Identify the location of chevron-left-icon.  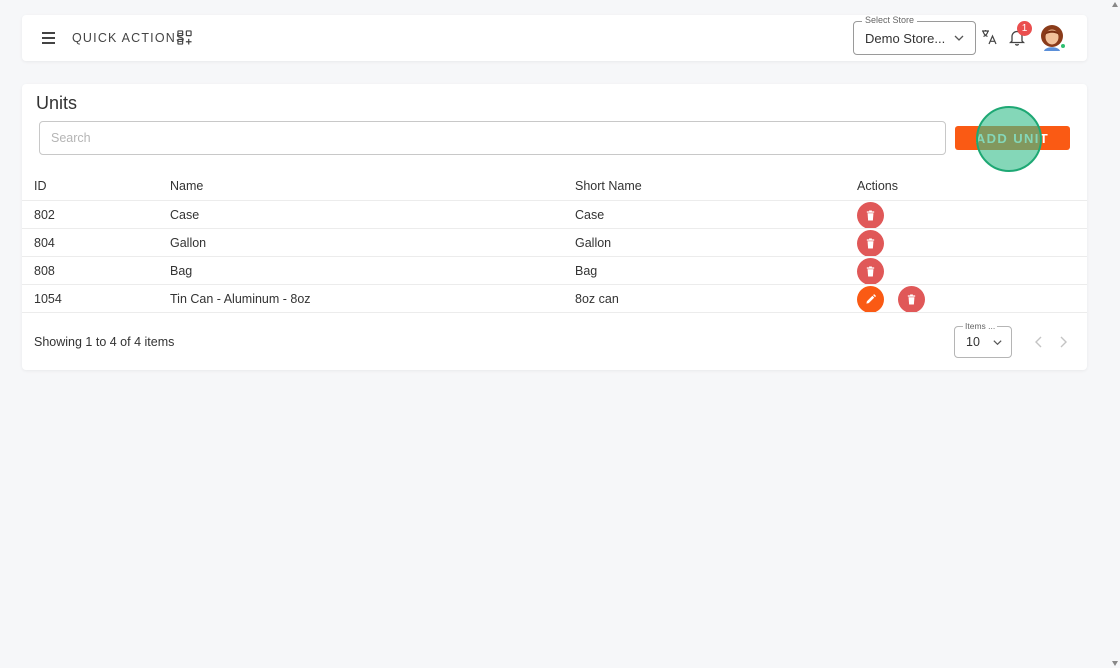
(1039, 342).